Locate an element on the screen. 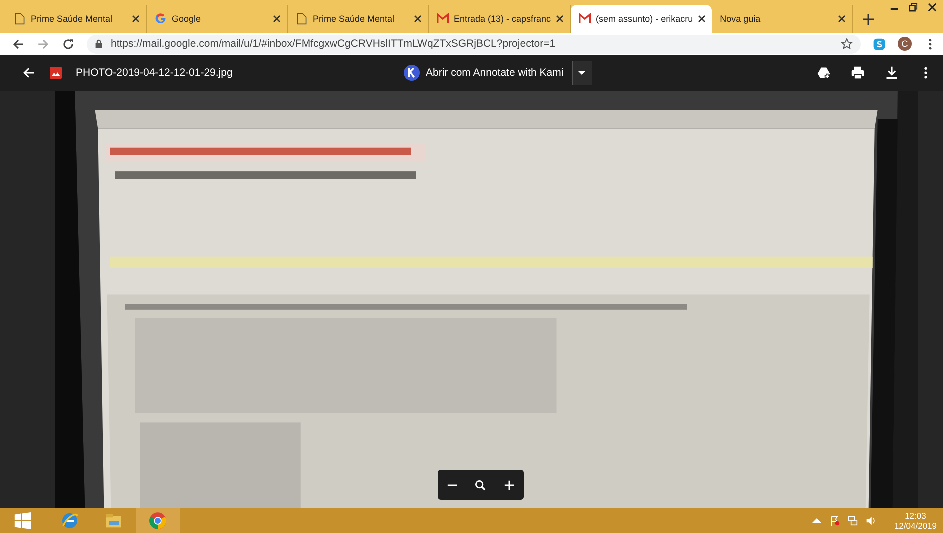 This screenshot has height=533, width=943. chrome-icon is located at coordinates (158, 520).